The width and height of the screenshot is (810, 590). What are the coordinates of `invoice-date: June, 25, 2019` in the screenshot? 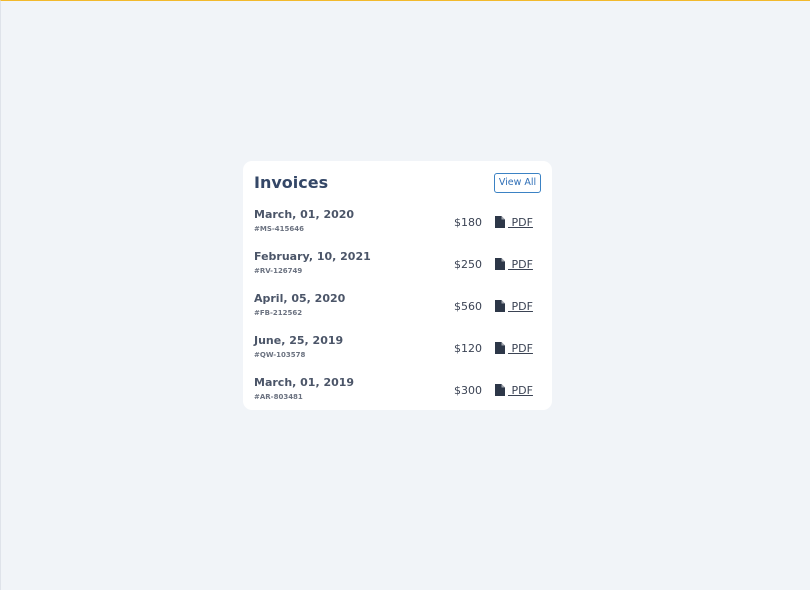 It's located at (299, 340).